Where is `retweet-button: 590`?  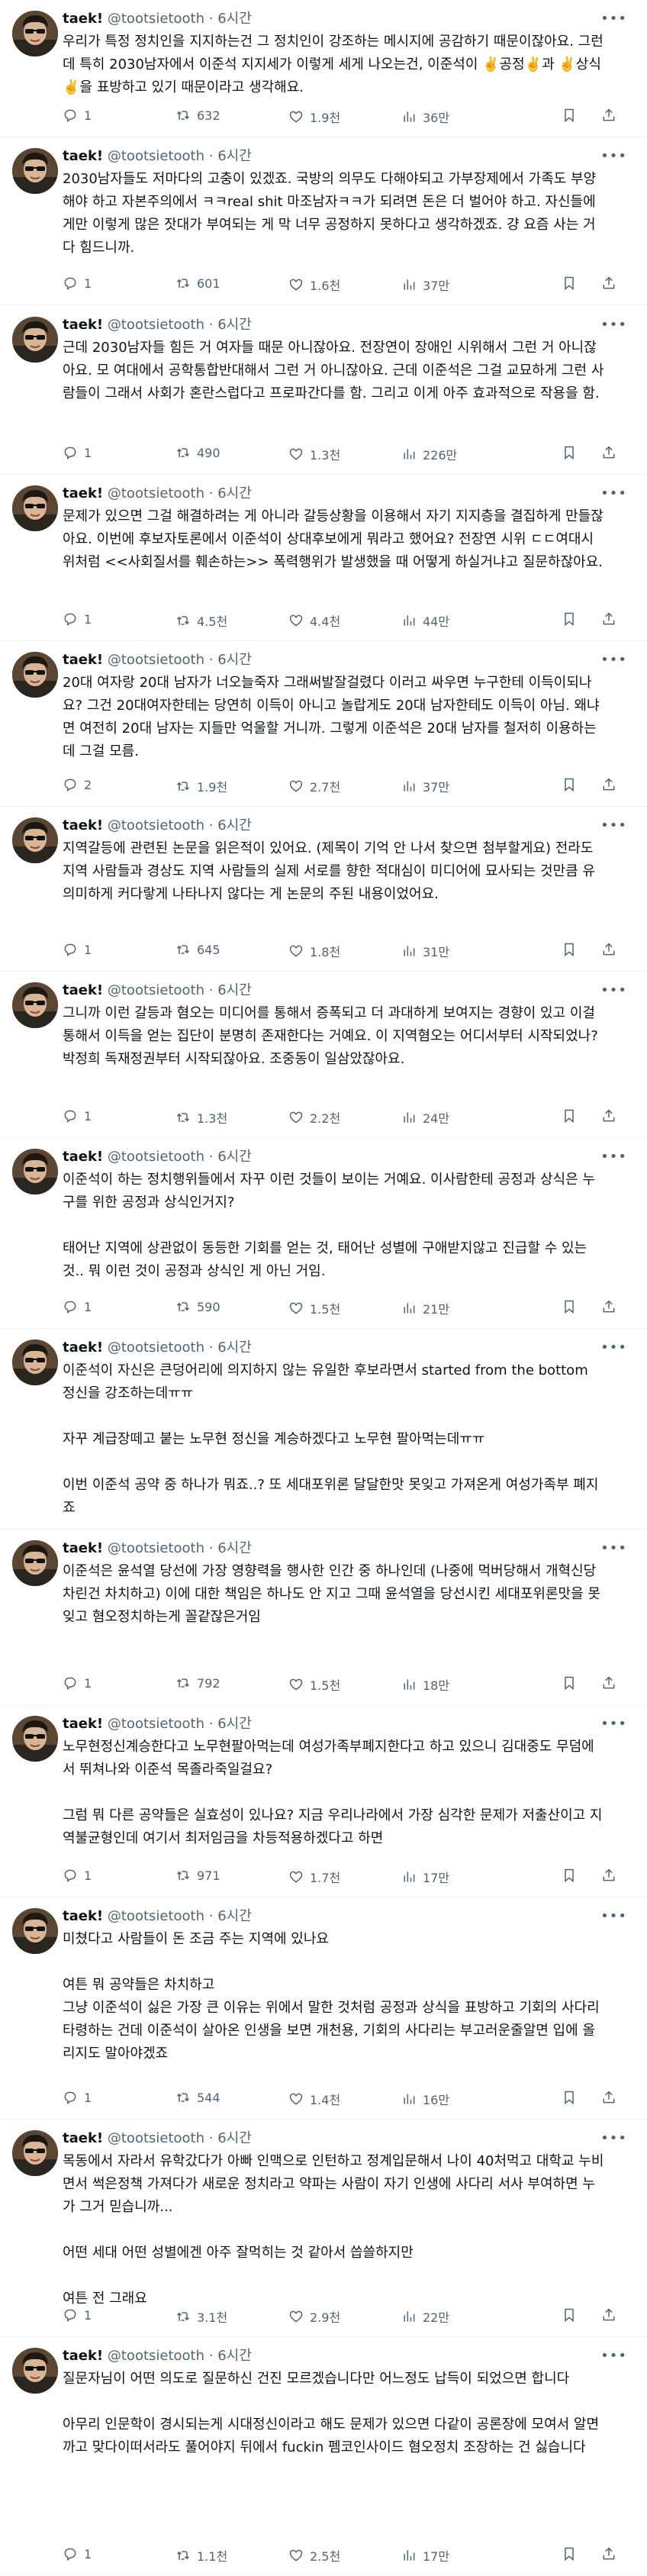 retweet-button: 590 is located at coordinates (197, 1306).